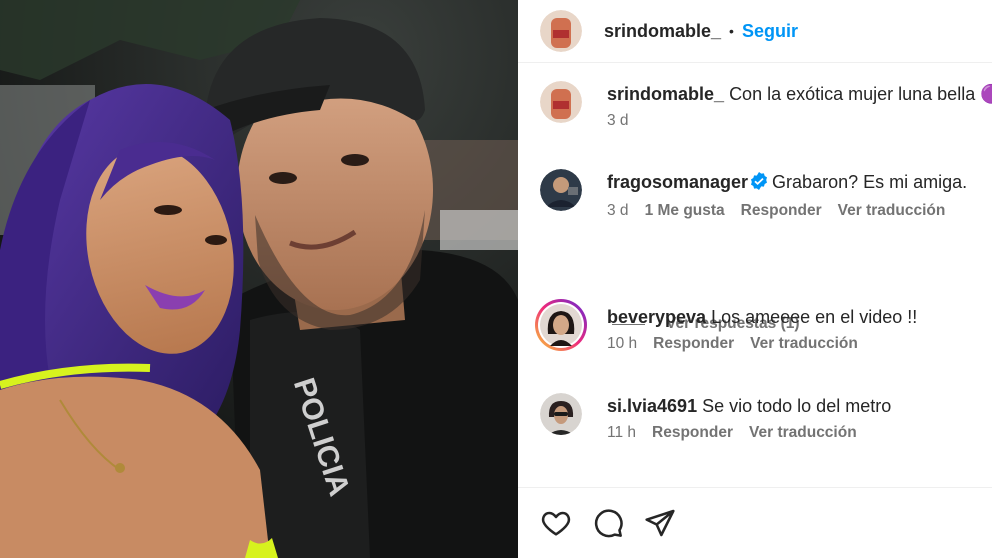 This screenshot has width=992, height=558. I want to click on share-icon, so click(660, 523).